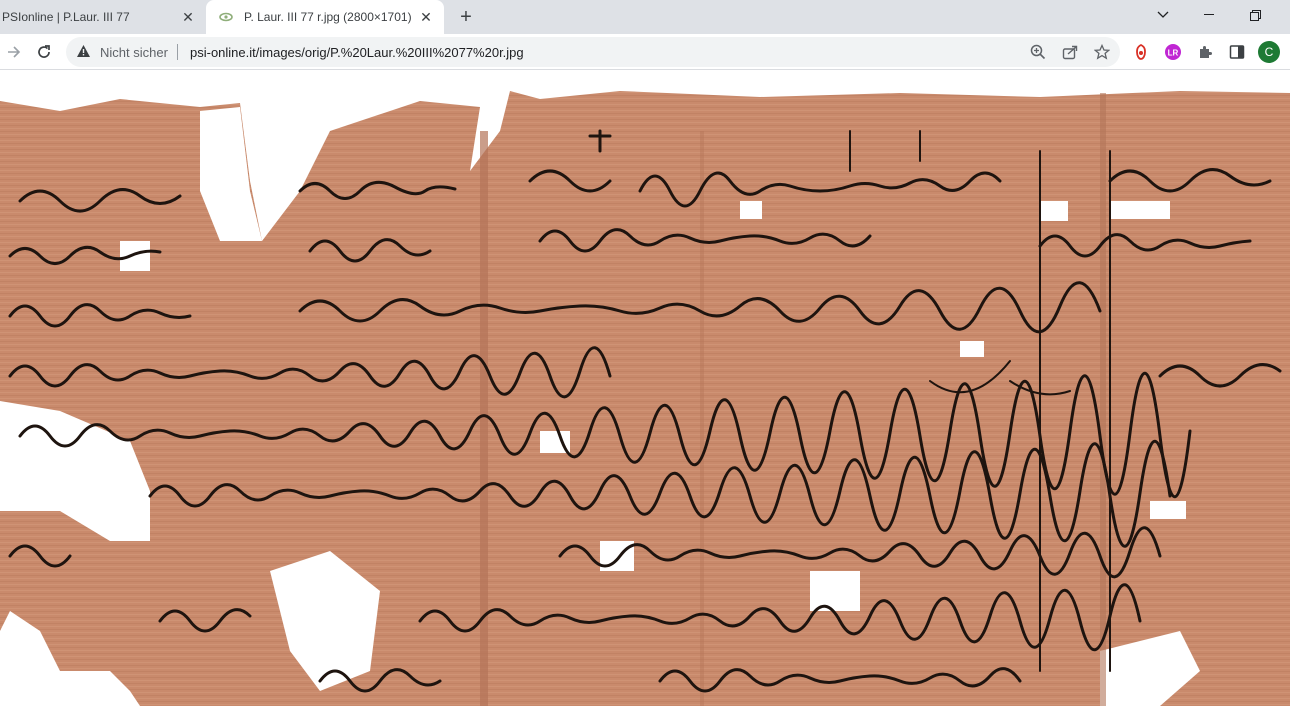 This screenshot has height=706, width=1290. What do you see at coordinates (134, 52) in the screenshot?
I see `security-label: Nicht sicher` at bounding box center [134, 52].